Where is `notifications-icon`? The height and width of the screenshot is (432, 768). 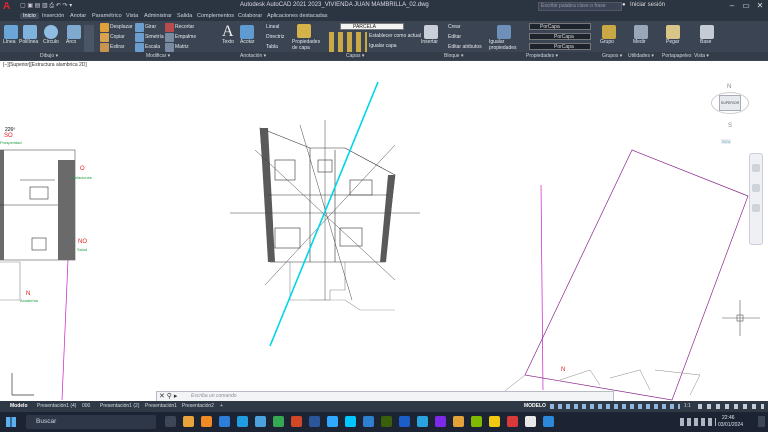
notifications-icon is located at coordinates (761, 421).